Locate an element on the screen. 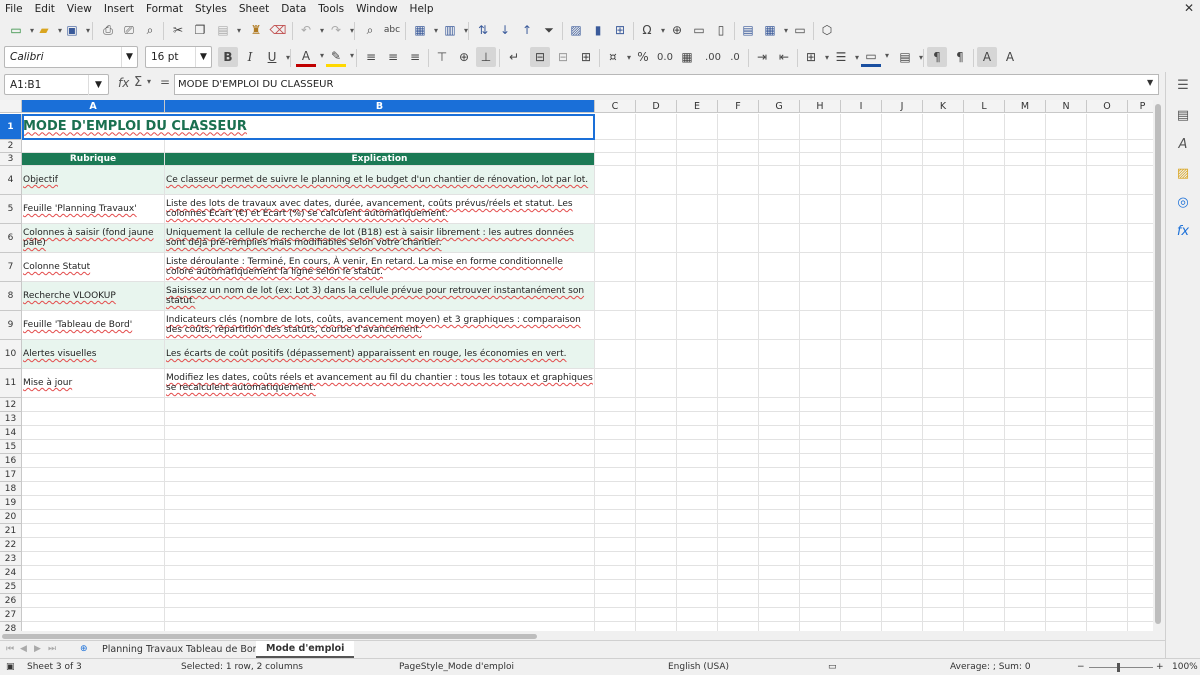  hyperlink-icon: ⊕ is located at coordinates (677, 30).